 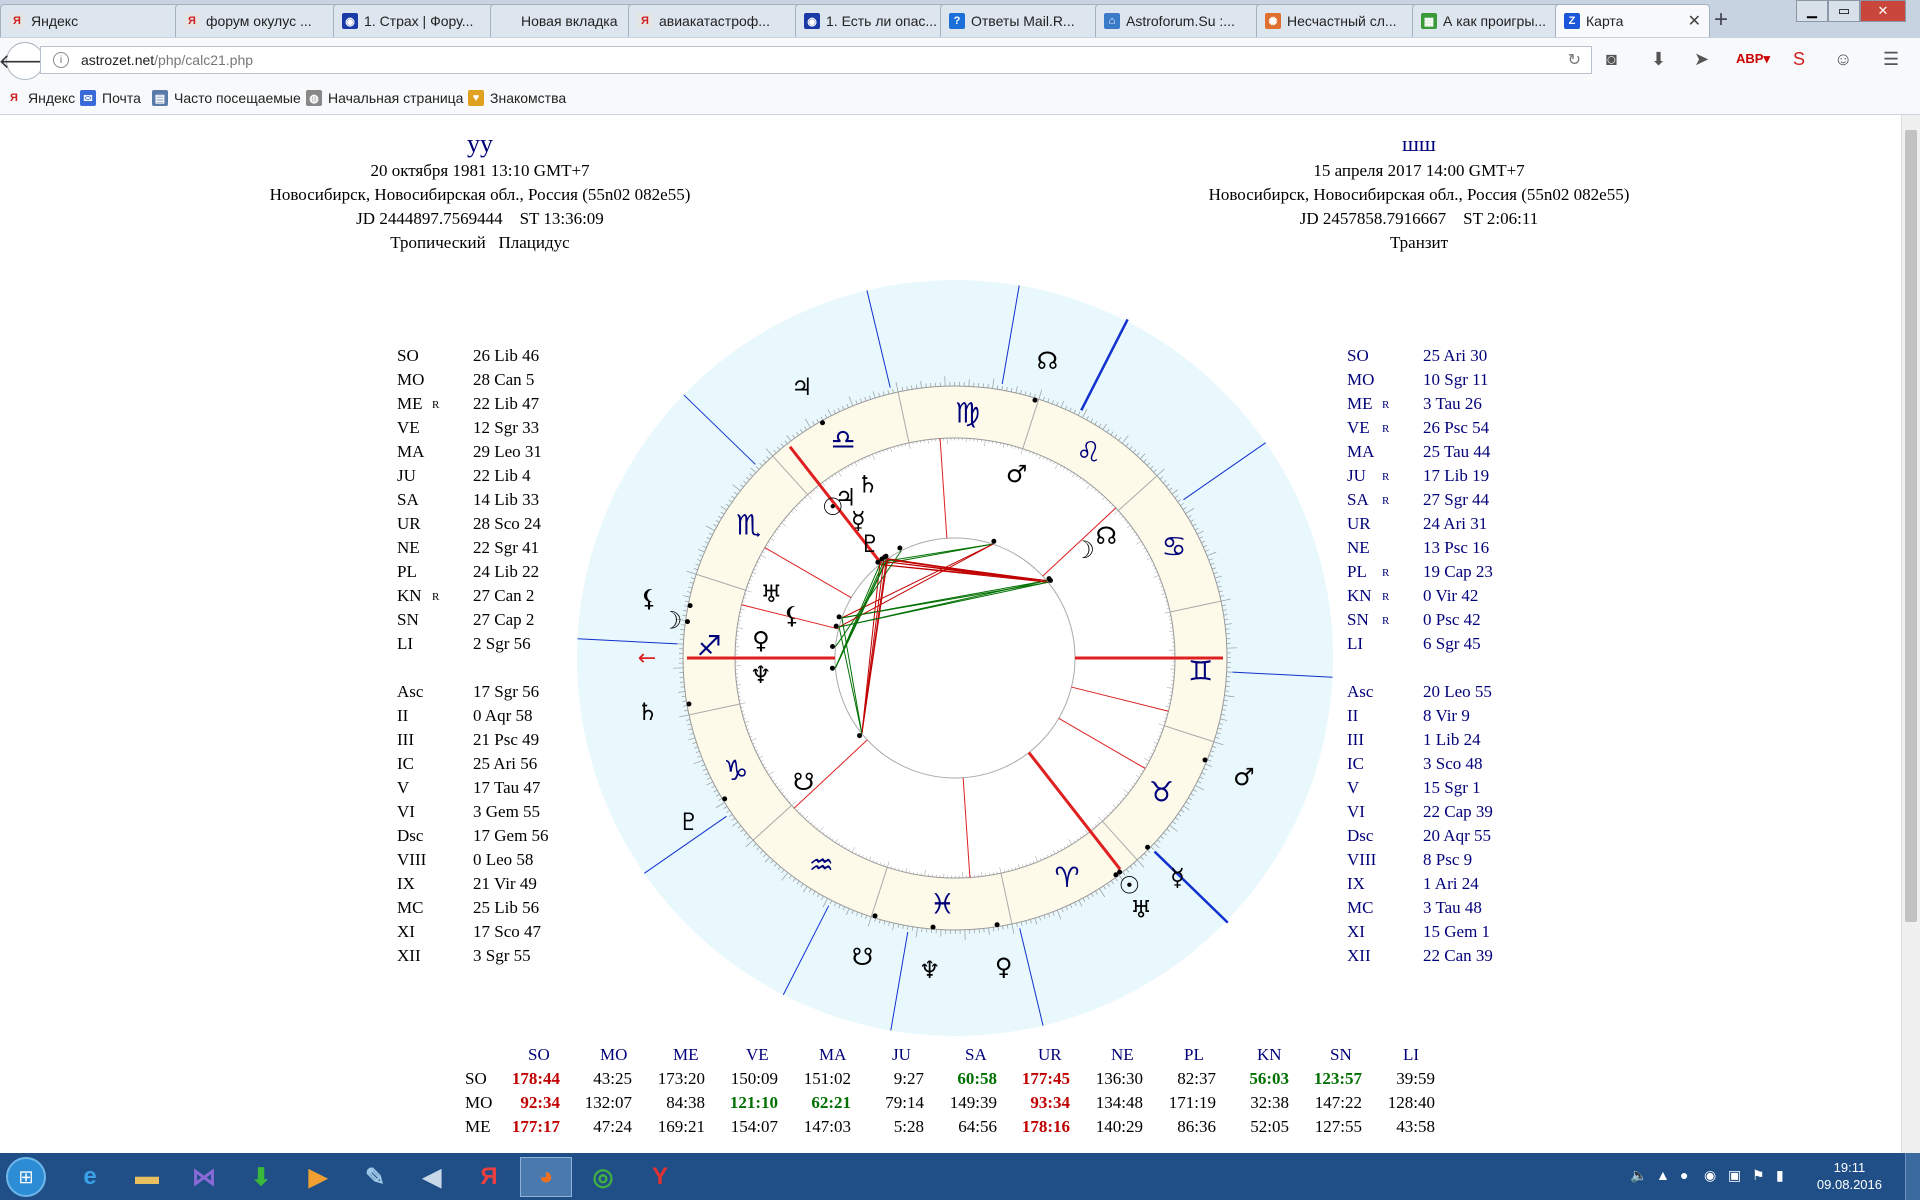 I want to click on menu-icon: ☰, so click(x=1891, y=59).